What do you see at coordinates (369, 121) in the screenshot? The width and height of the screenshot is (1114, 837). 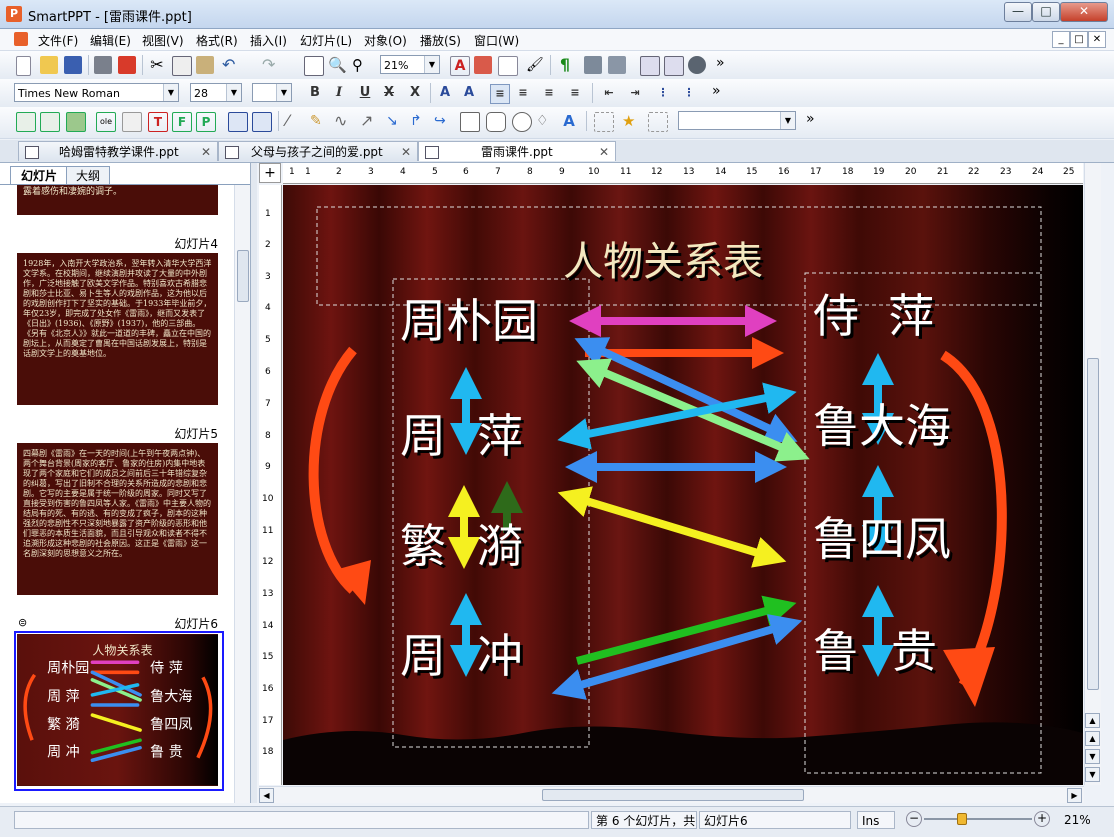 I see `arrow-icon: ↗` at bounding box center [369, 121].